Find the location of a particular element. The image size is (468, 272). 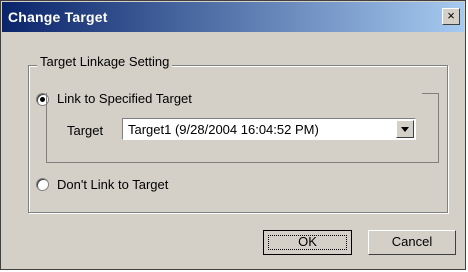

target-select: Target1 (9/28/2004 16:04:52 PM) is located at coordinates (269, 129).